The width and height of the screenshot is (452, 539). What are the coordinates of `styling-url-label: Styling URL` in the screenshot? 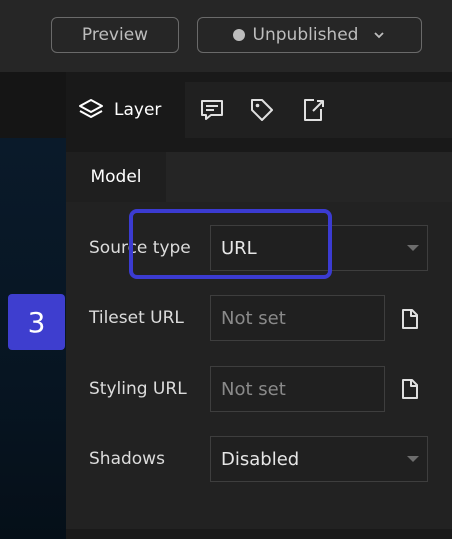 It's located at (138, 389).